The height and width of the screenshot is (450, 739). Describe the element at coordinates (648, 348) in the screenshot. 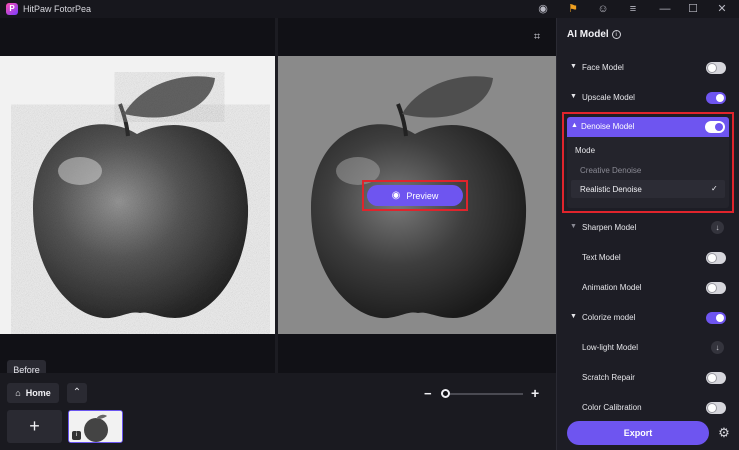

I see `model-row-low-light: Low-light Model ↓` at that location.